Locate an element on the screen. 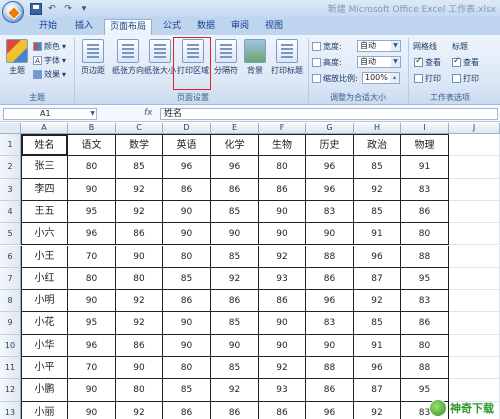  name-box: A1 ▼ is located at coordinates (50, 114).